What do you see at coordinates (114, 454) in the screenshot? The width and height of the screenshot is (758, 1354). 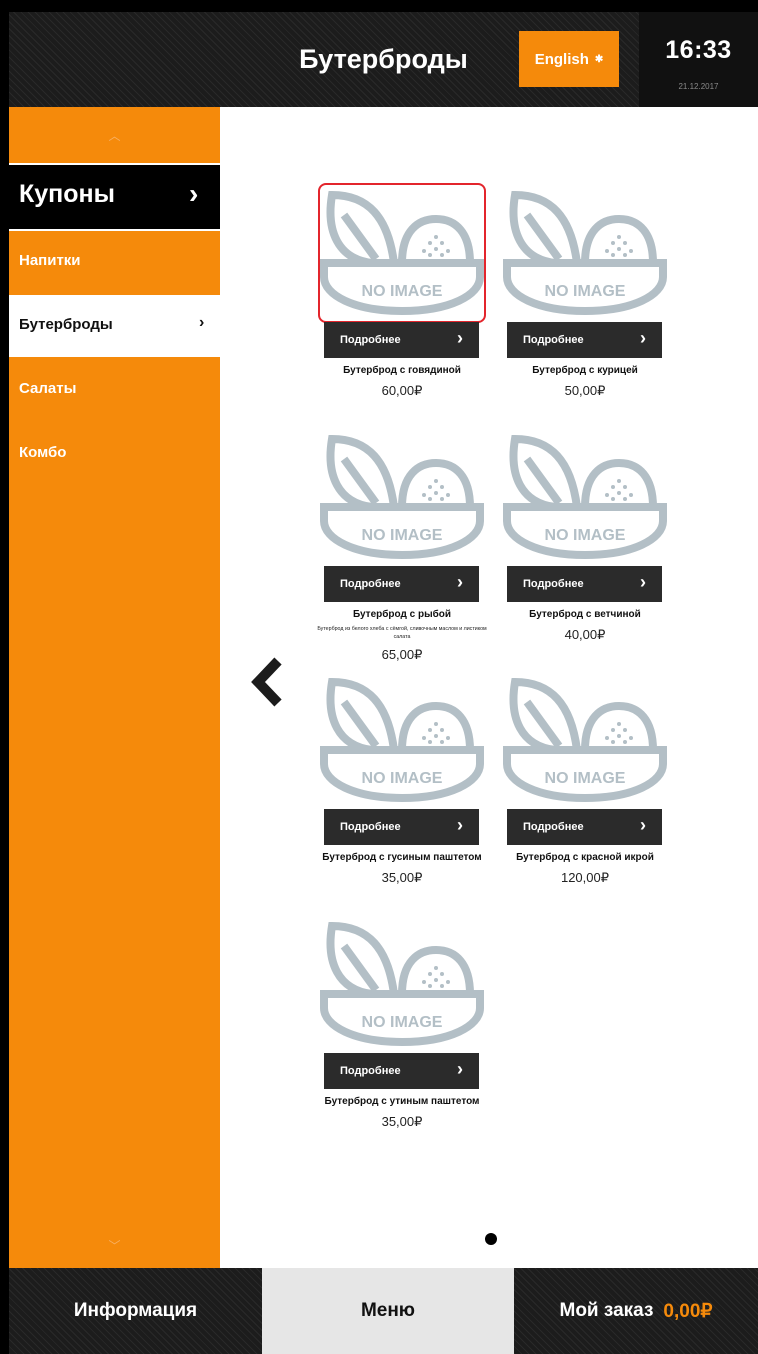 I see `sidebar-item-combo: Комбо` at bounding box center [114, 454].